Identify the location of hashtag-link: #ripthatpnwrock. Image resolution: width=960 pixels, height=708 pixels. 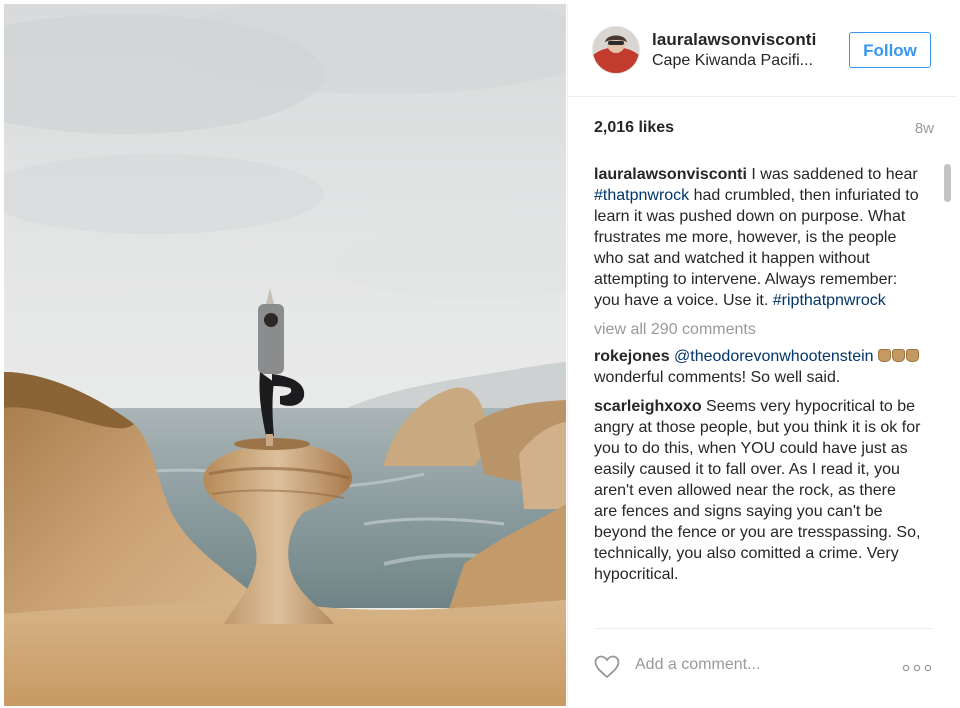
(829, 300).